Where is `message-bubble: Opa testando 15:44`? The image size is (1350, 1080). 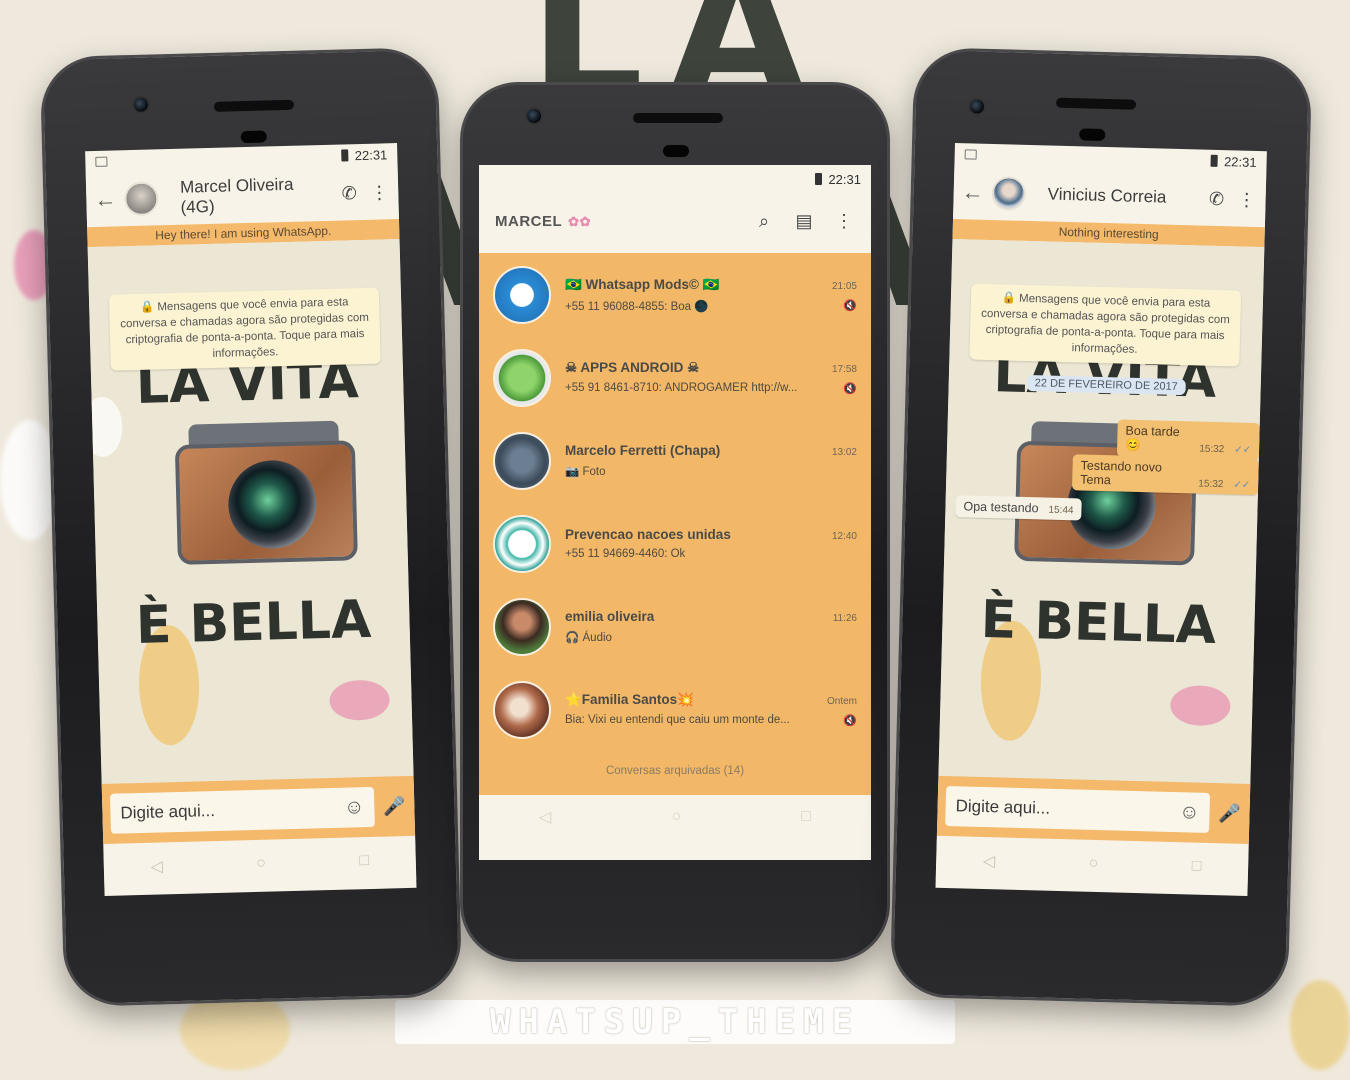
message-bubble: Opa testando 15:44 is located at coordinates (1018, 508).